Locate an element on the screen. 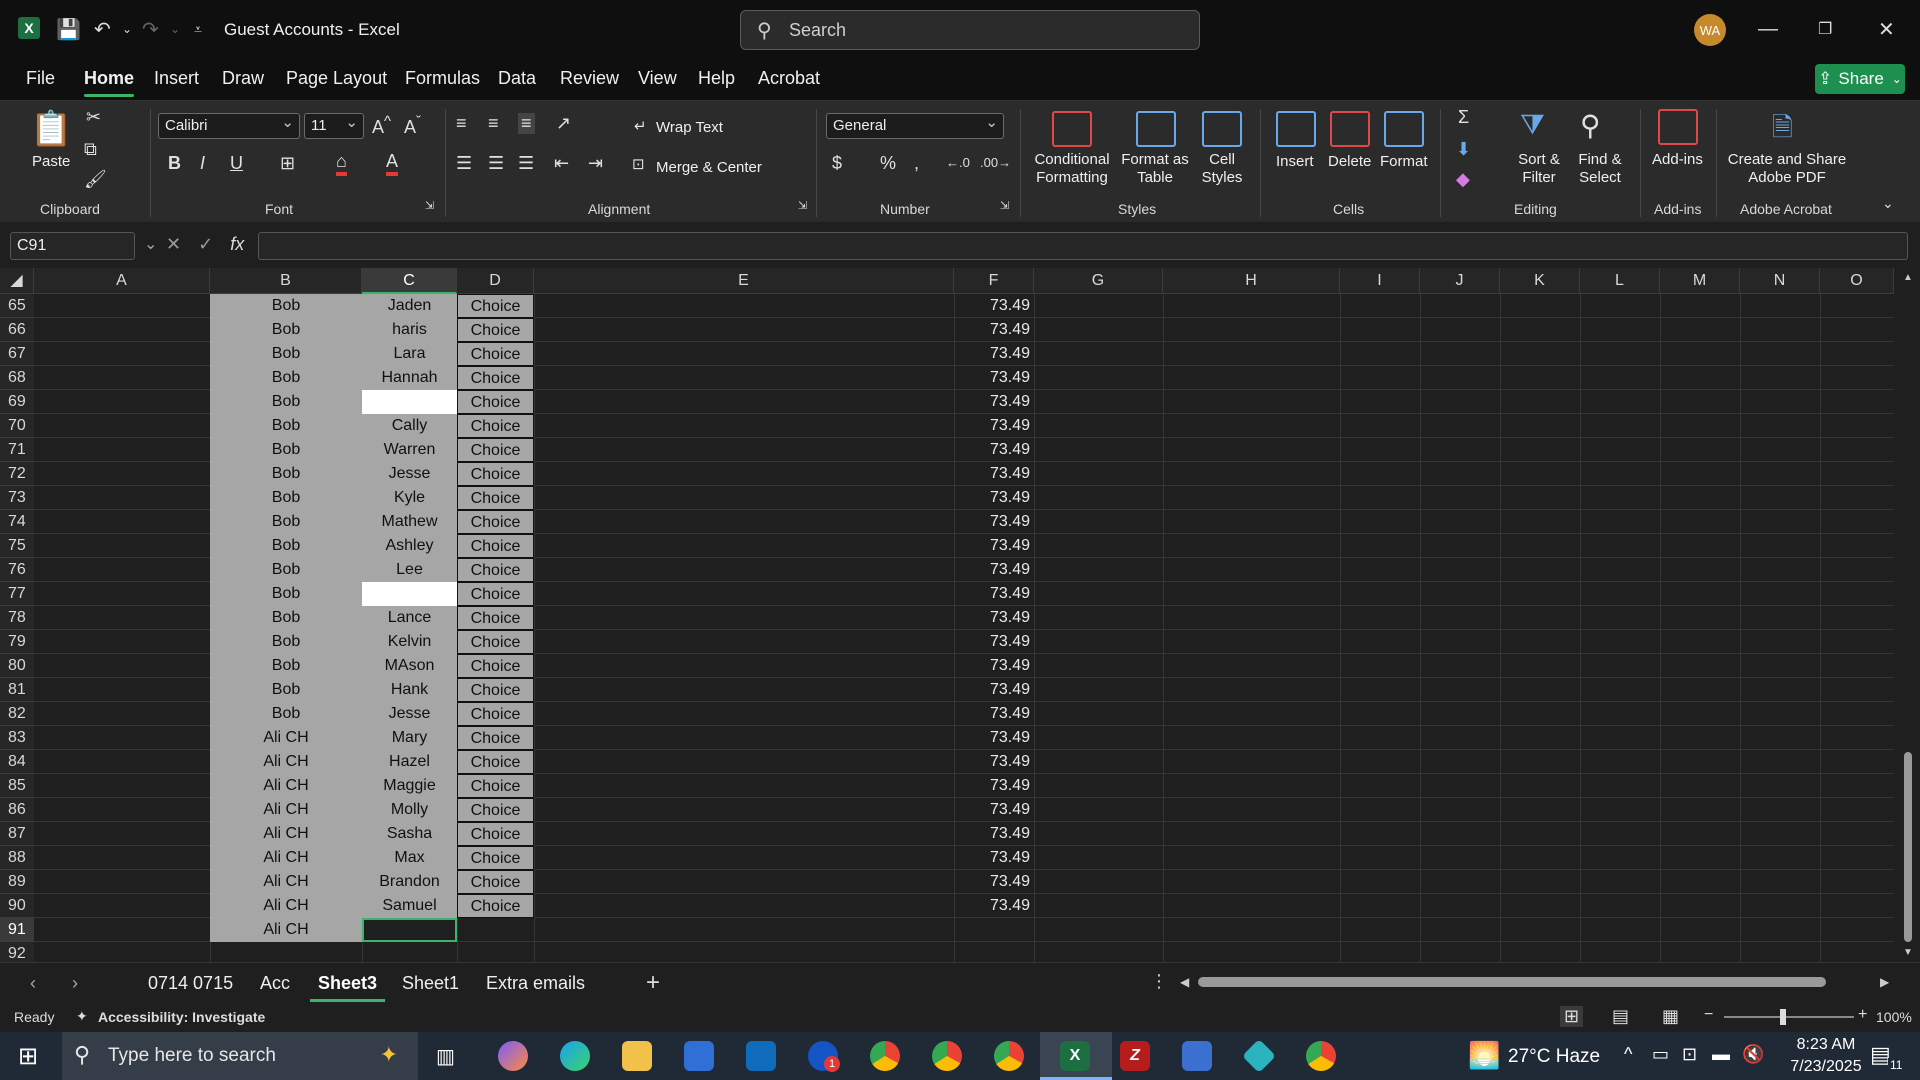  store-icon is located at coordinates (699, 1056).